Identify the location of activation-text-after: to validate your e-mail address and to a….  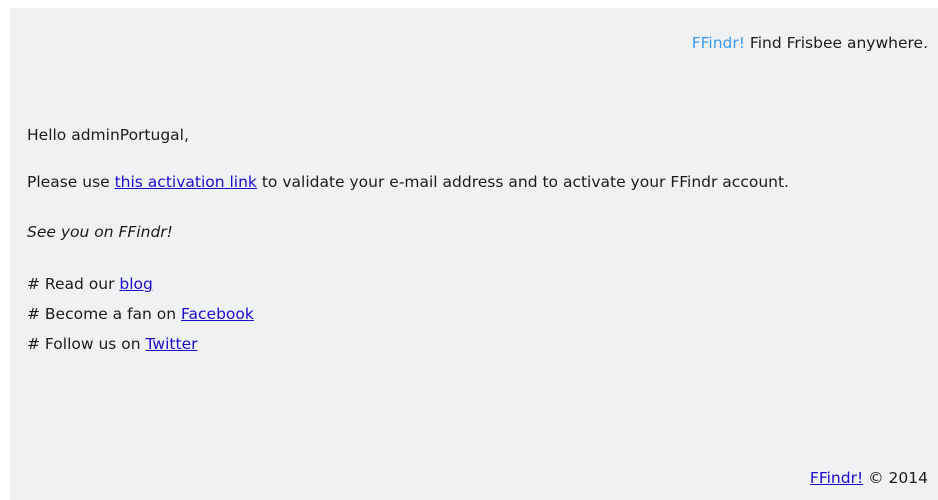
(522, 182).